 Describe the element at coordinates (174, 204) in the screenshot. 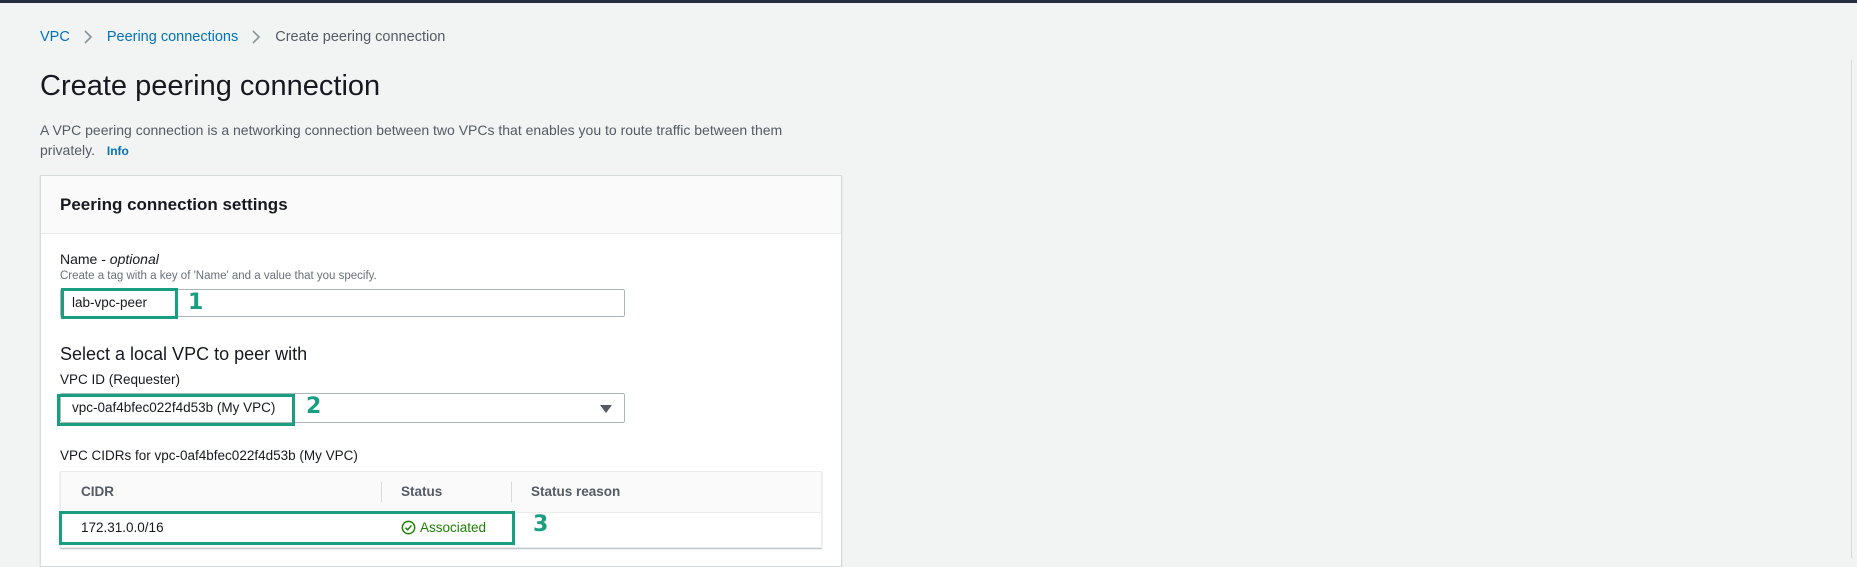

I see `panel-title: Peering connection settings` at that location.